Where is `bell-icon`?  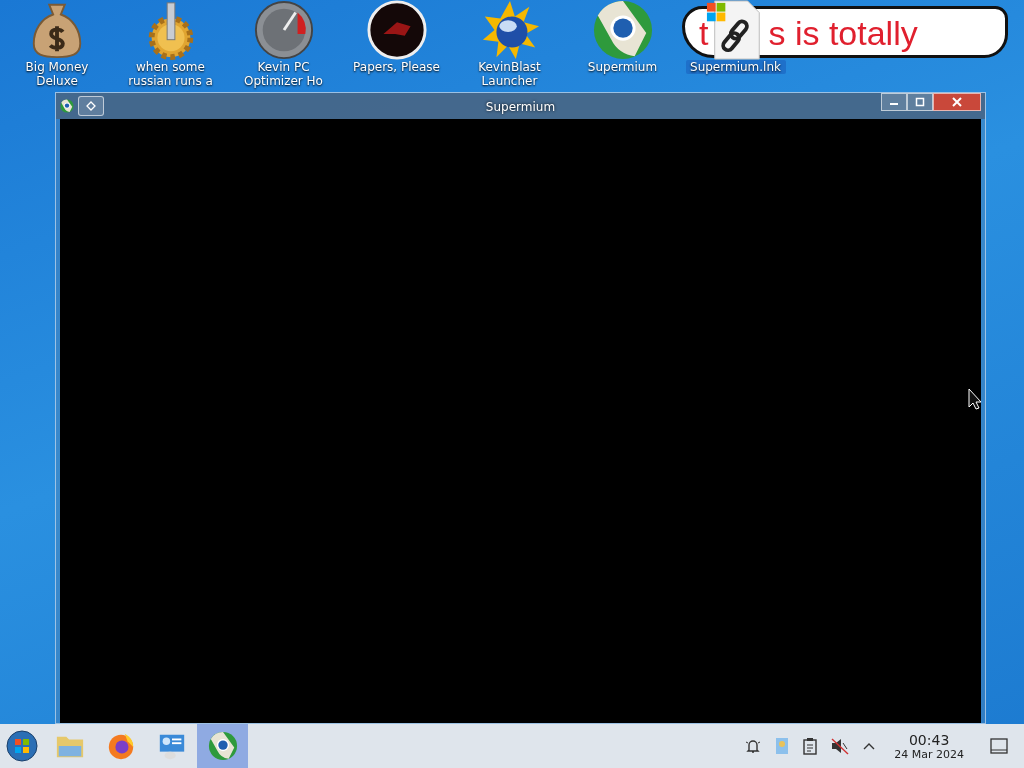 bell-icon is located at coordinates (753, 746).